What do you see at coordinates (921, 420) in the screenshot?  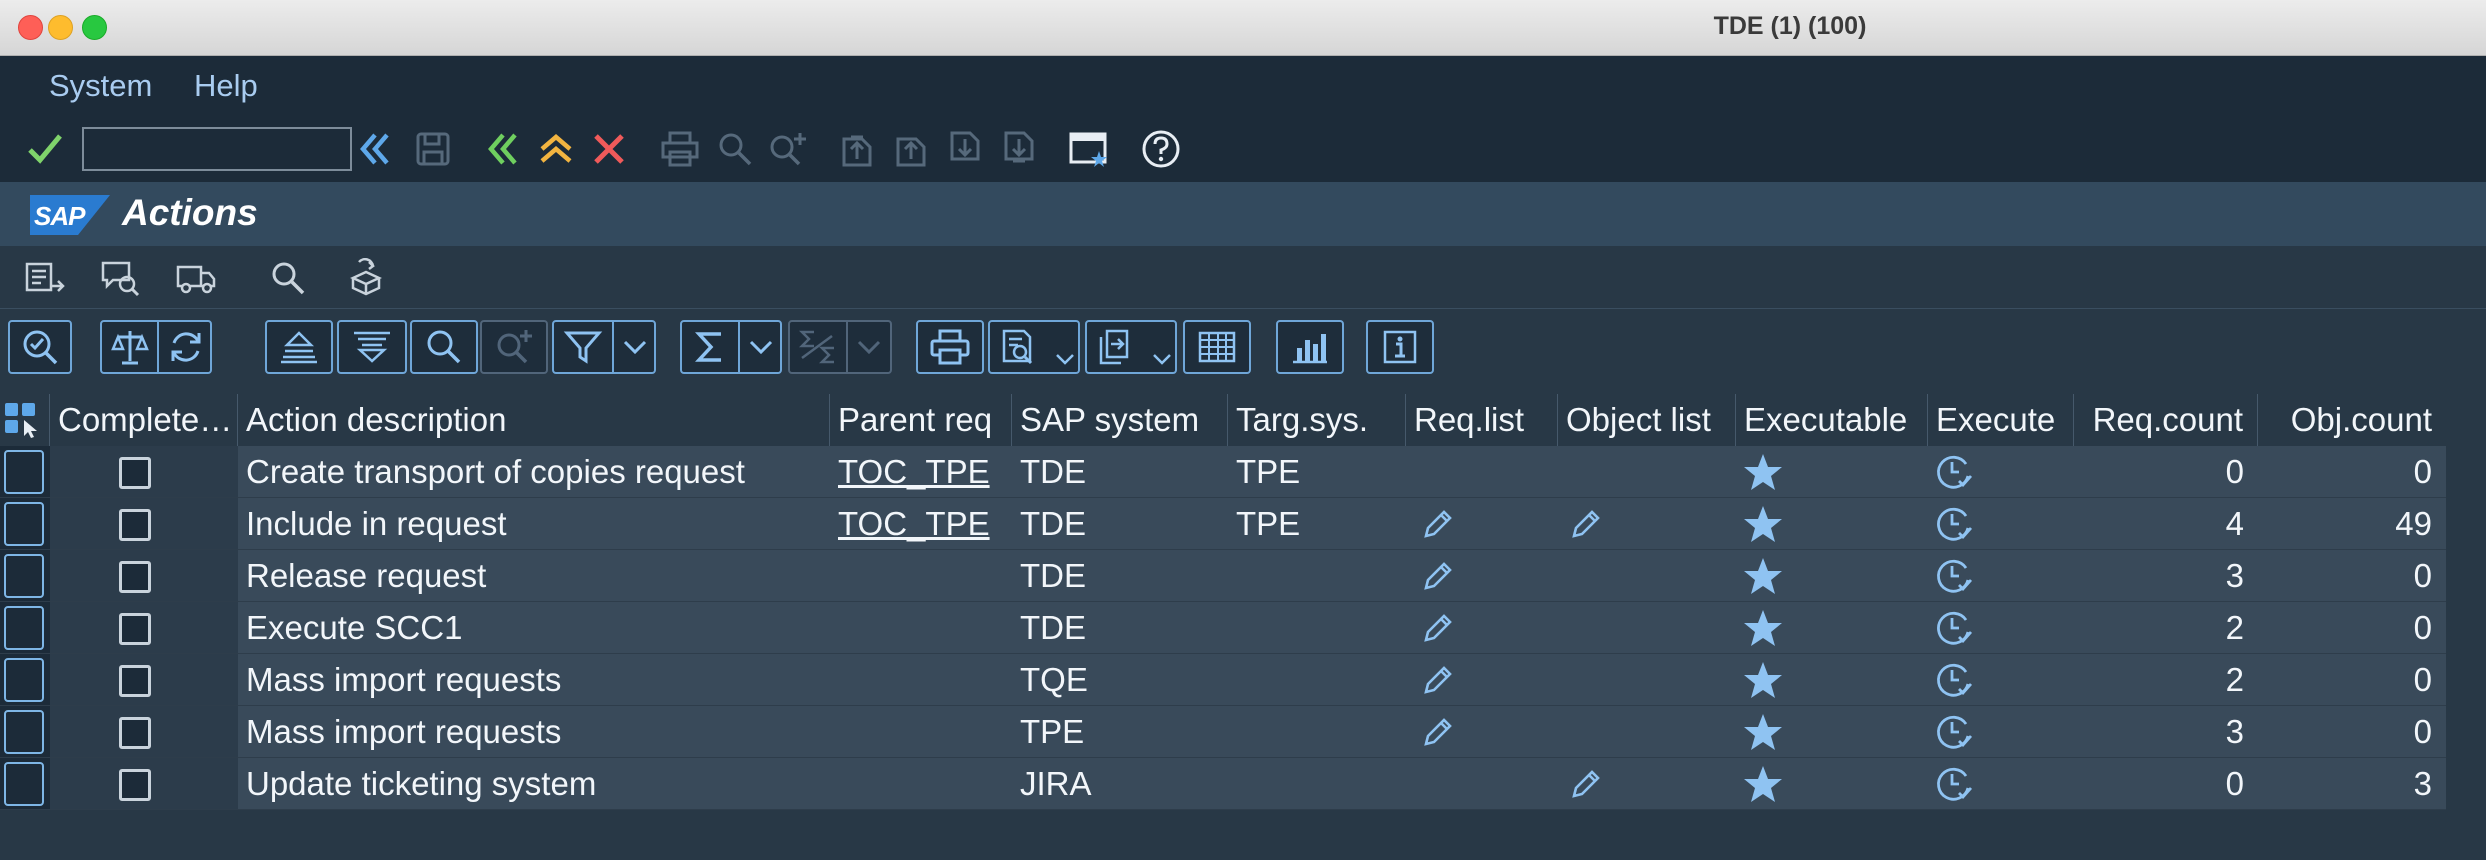 I see `col-header-parent-req: Parent req` at bounding box center [921, 420].